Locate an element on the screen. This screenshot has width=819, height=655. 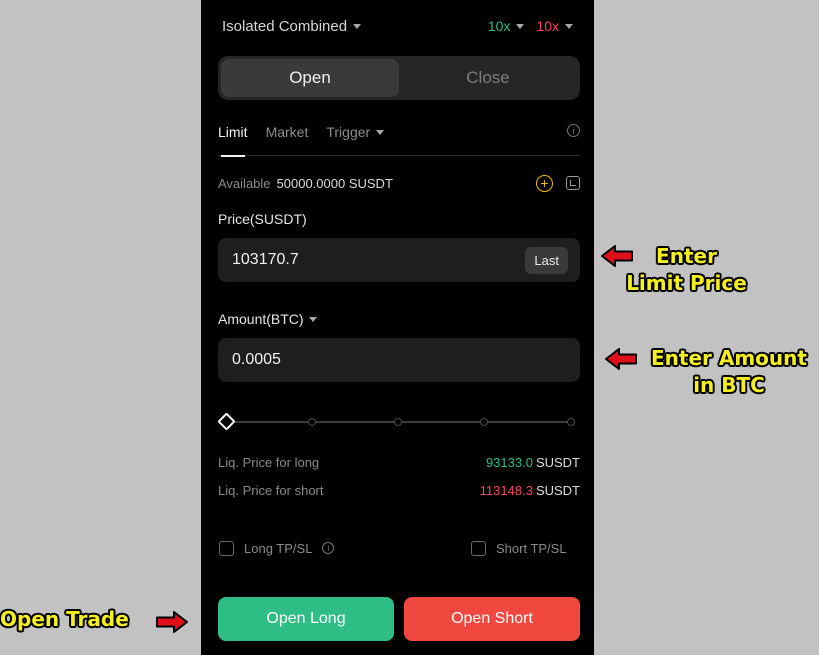
open-short-button: Open Short is located at coordinates (492, 619).